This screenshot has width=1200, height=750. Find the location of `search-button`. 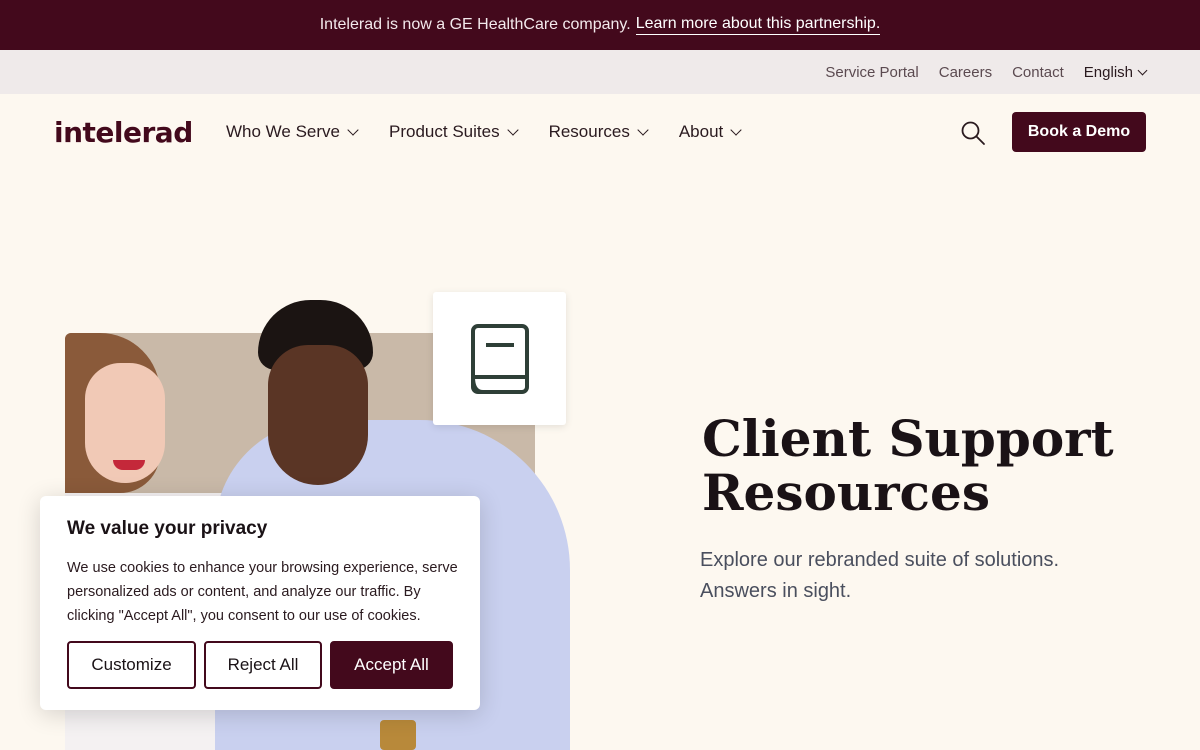

search-button is located at coordinates (973, 133).